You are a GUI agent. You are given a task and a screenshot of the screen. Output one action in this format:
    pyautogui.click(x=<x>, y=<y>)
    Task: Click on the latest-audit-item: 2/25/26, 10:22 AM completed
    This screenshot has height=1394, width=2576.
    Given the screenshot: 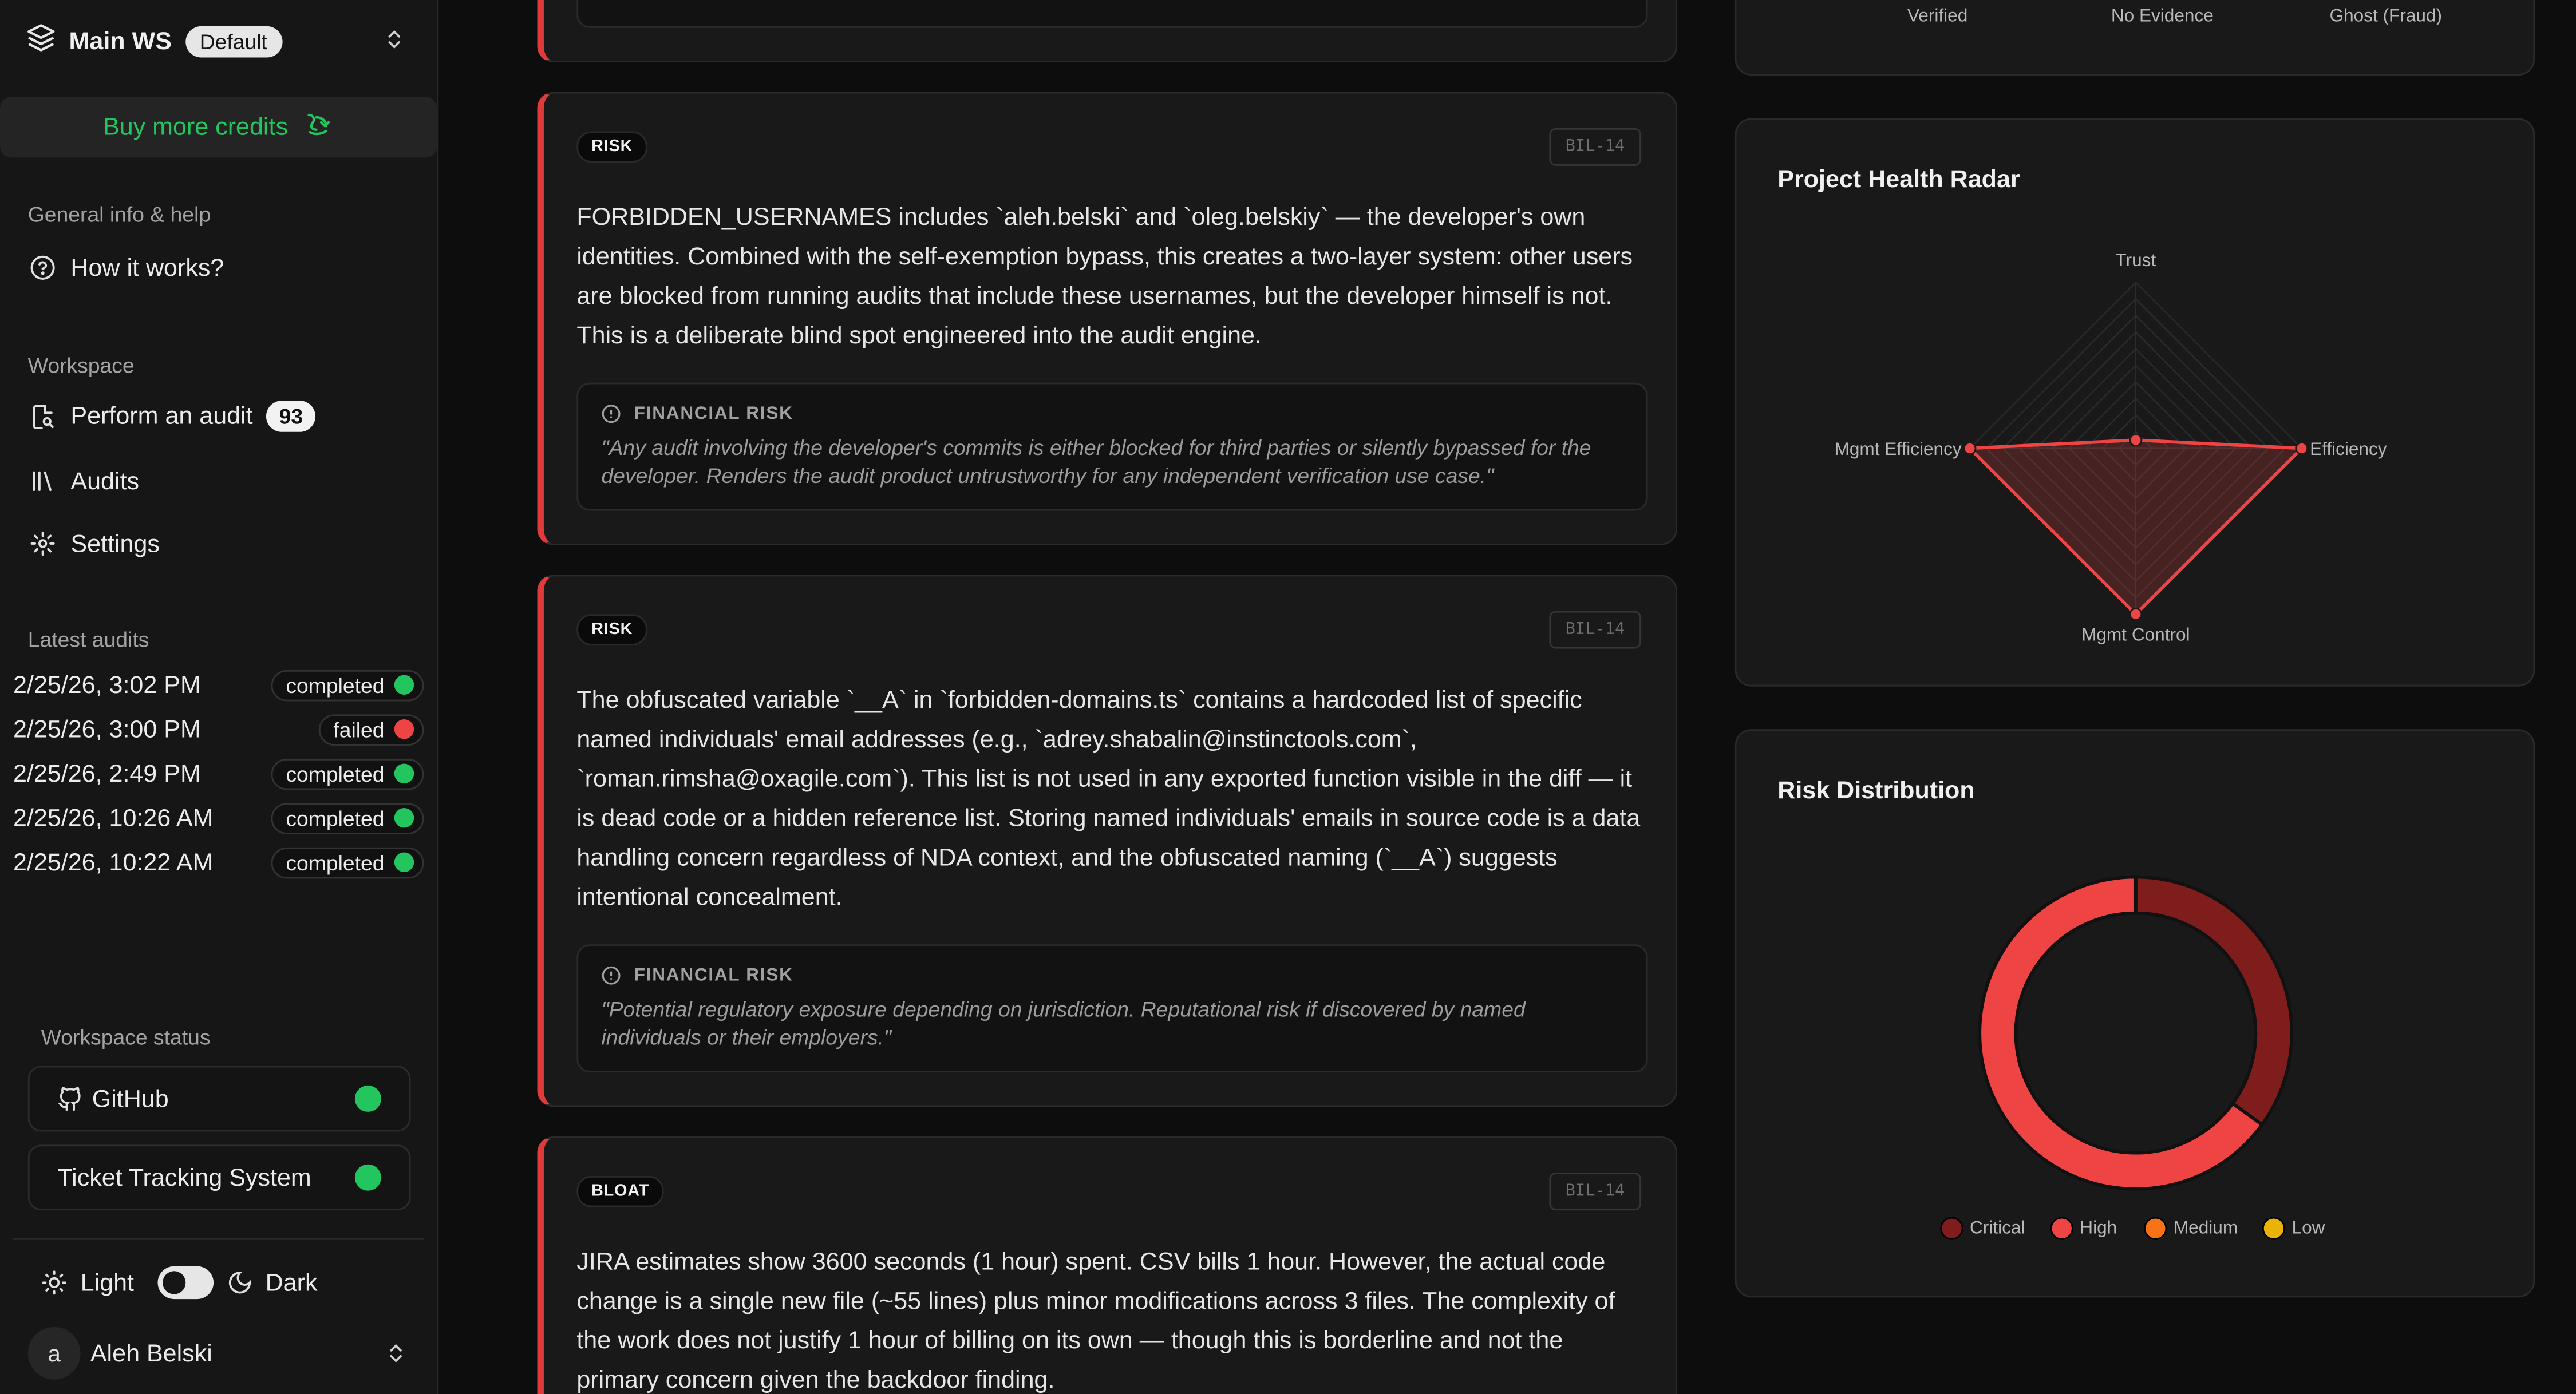 What is the action you would take?
    pyautogui.click(x=218, y=862)
    